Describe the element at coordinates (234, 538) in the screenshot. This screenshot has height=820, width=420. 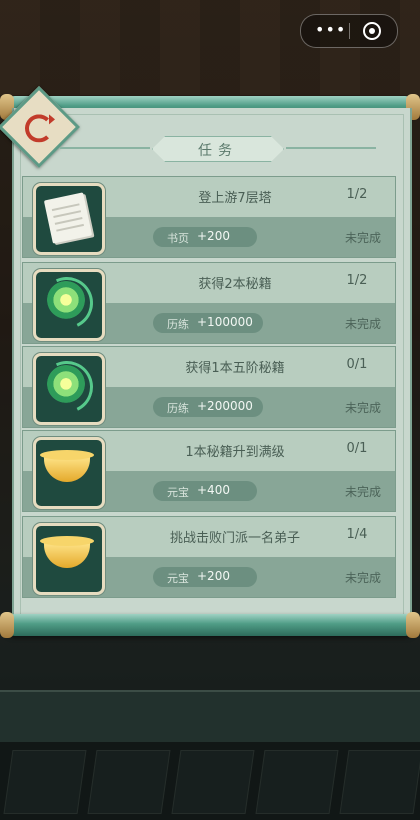
I see `task-name: 挑战击败门派一名弟子` at that location.